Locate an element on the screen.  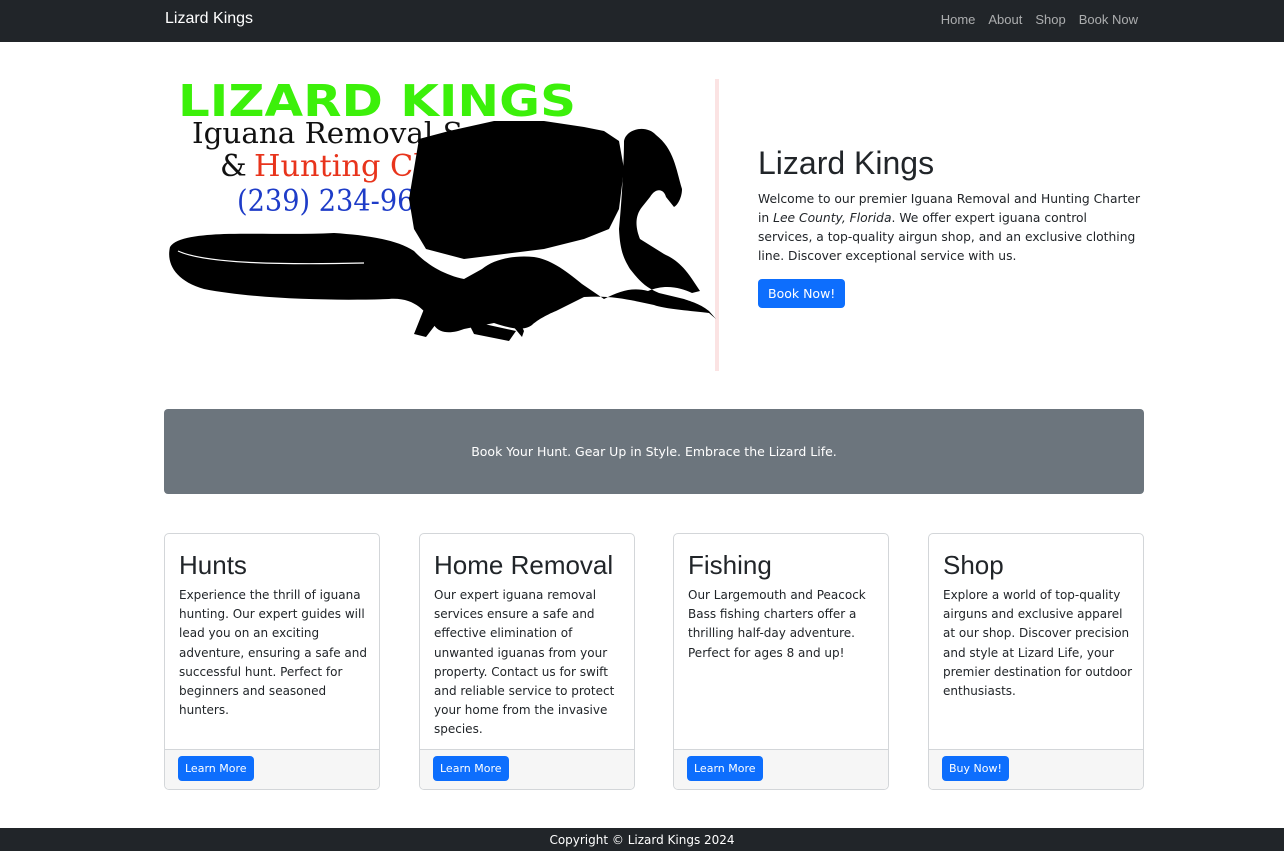
hero-description-location: Lee County, Florida is located at coordinates (832, 218).